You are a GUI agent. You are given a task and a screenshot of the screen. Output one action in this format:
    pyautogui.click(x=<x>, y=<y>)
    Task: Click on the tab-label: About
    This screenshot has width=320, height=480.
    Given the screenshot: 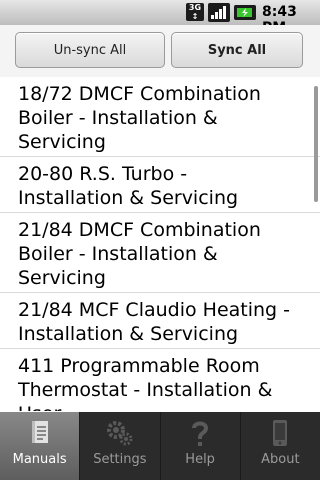 What is the action you would take?
    pyautogui.click(x=280, y=459)
    